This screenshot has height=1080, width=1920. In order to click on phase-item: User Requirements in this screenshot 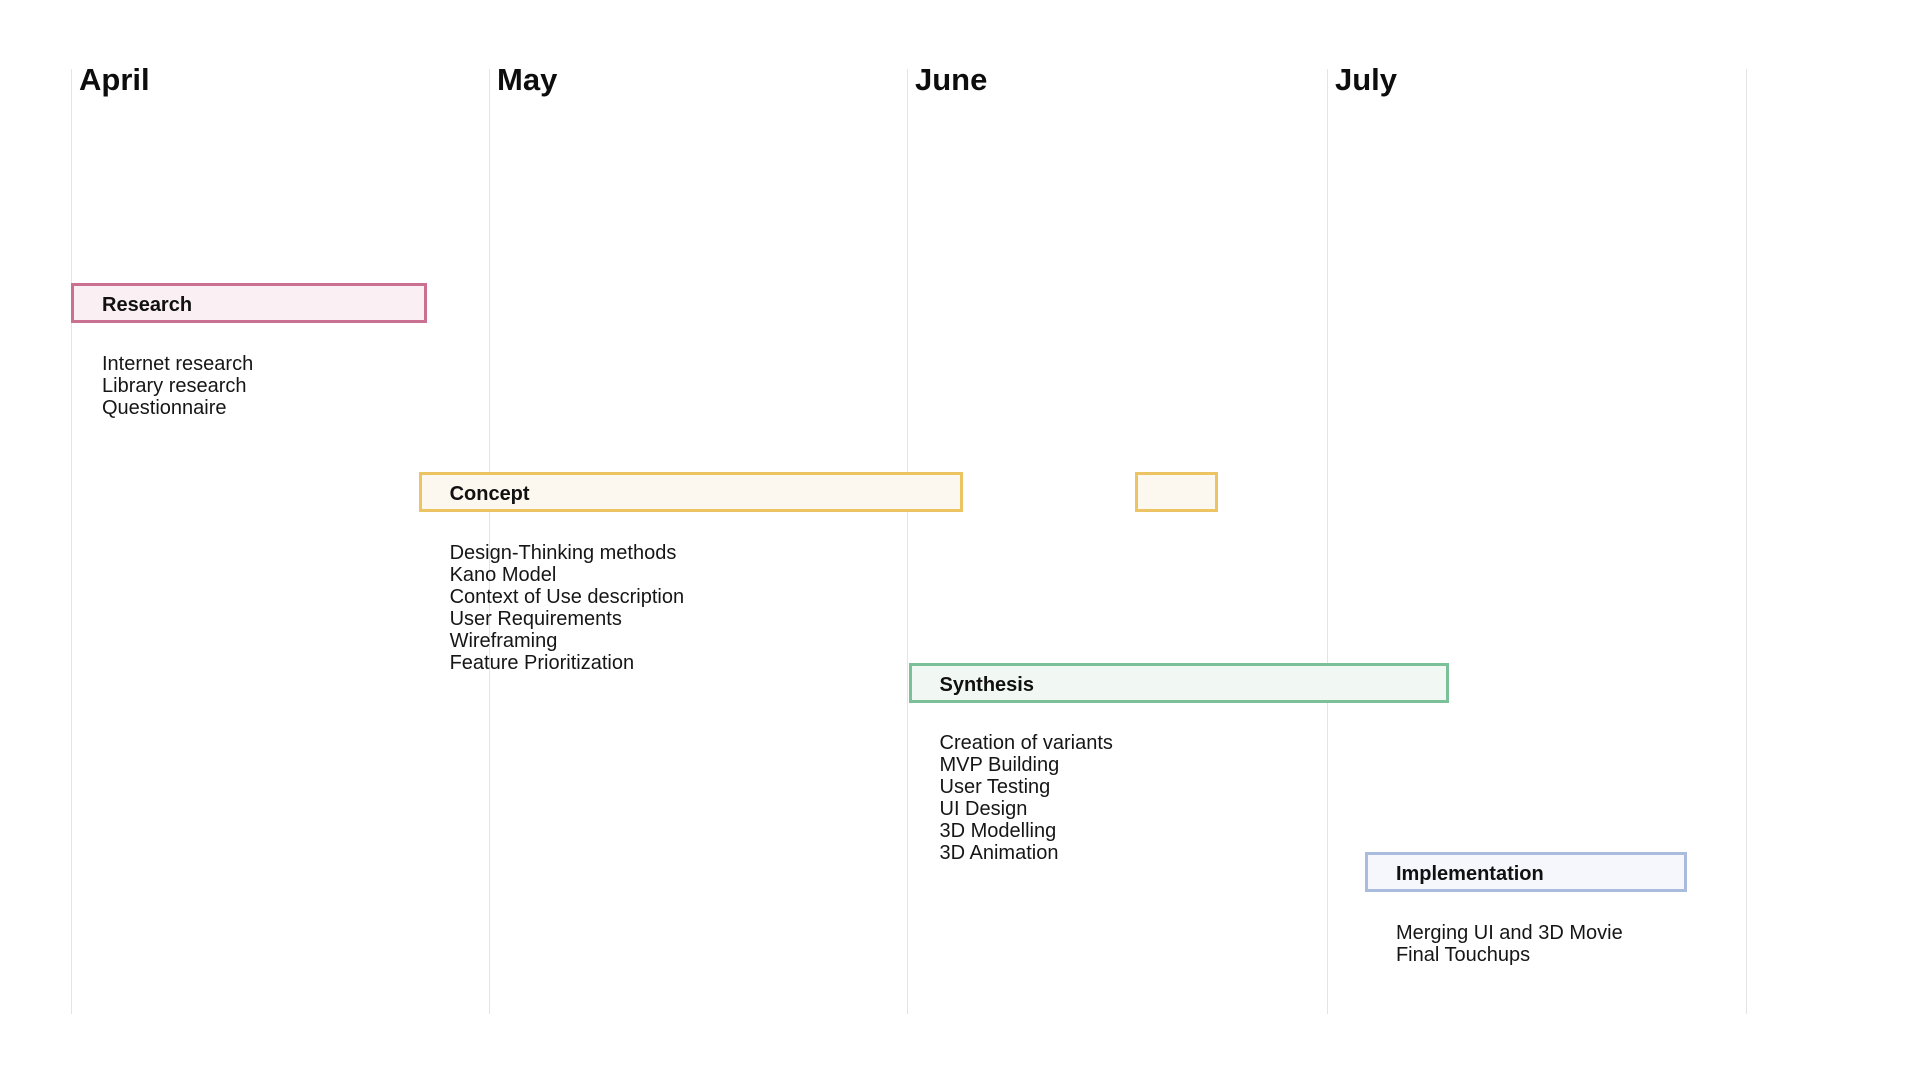, I will do `click(535, 619)`.